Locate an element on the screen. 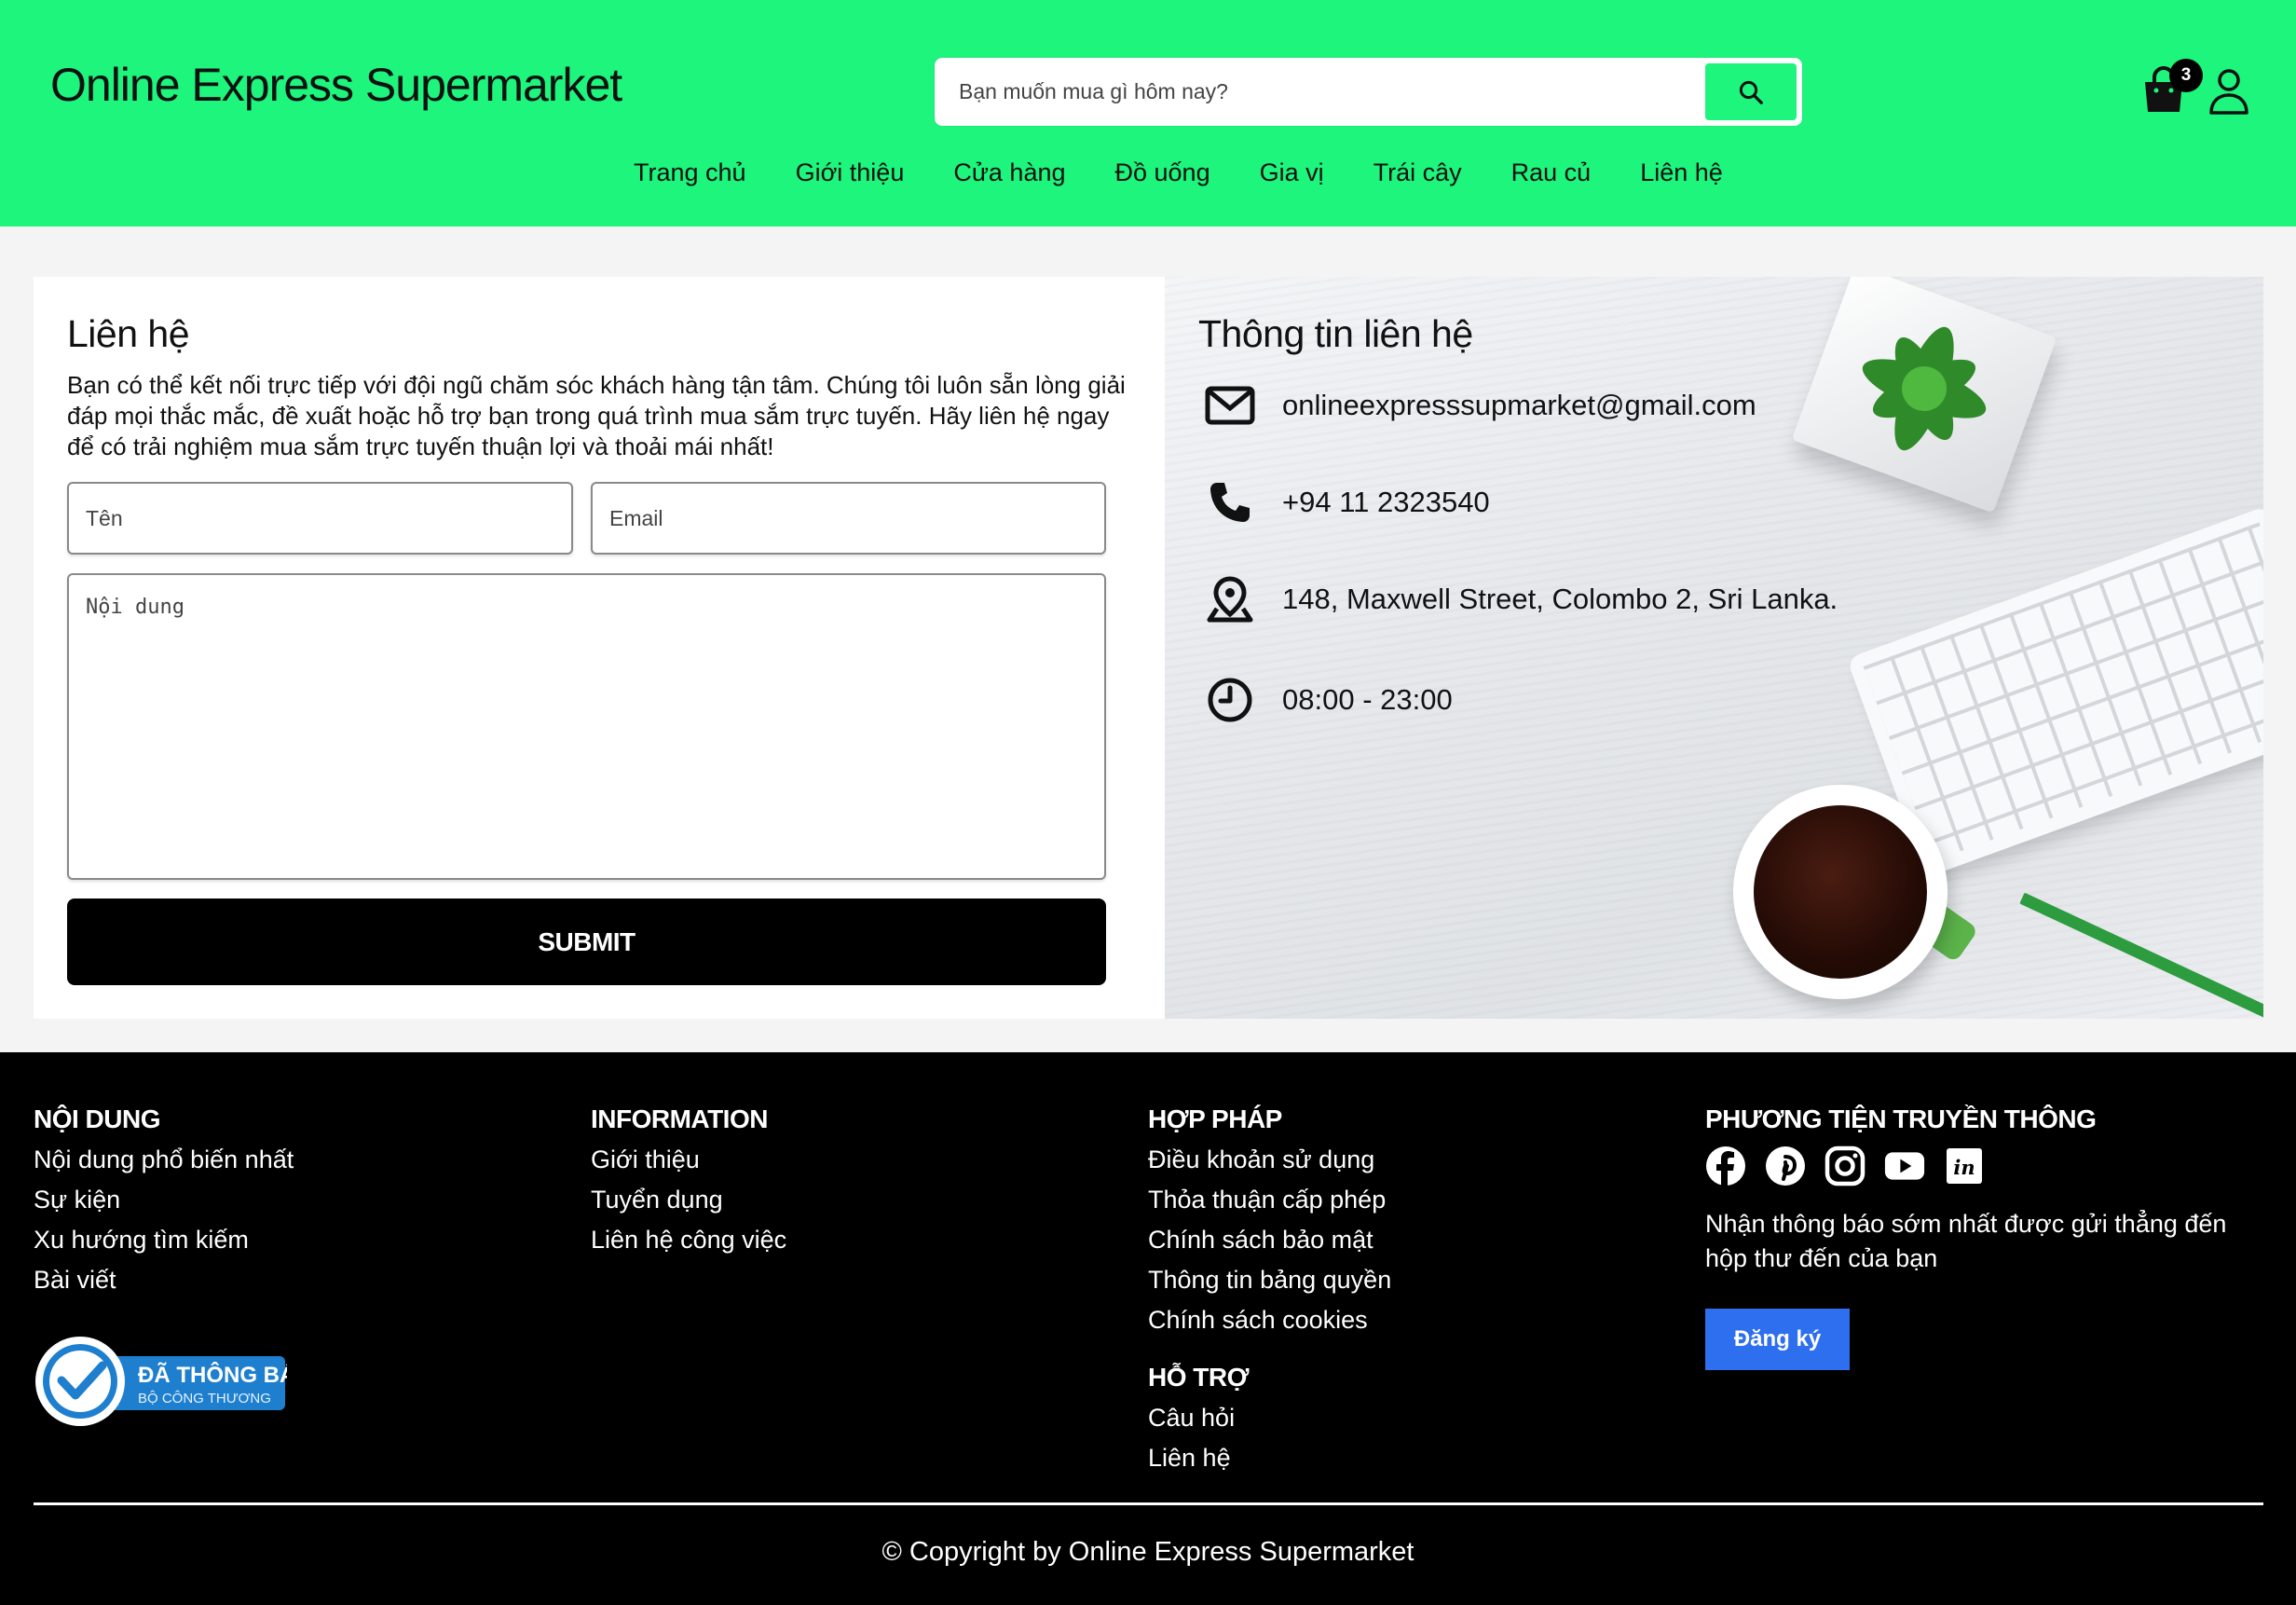  social-icons: in is located at coordinates (1985, 1166).